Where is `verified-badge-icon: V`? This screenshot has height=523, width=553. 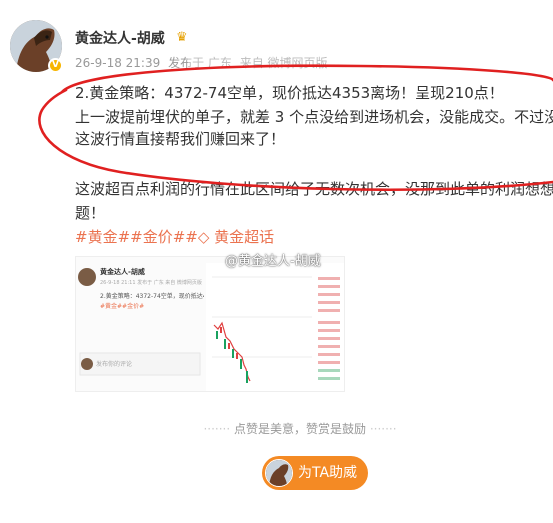 verified-badge-icon: V is located at coordinates (55, 65).